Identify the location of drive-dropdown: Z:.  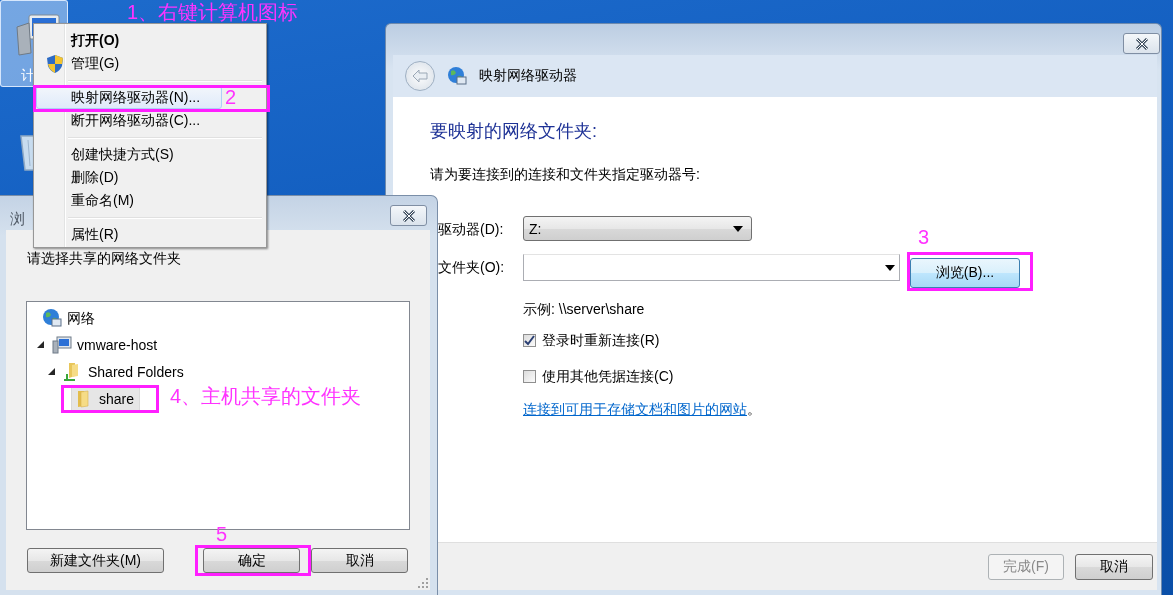
(637, 228).